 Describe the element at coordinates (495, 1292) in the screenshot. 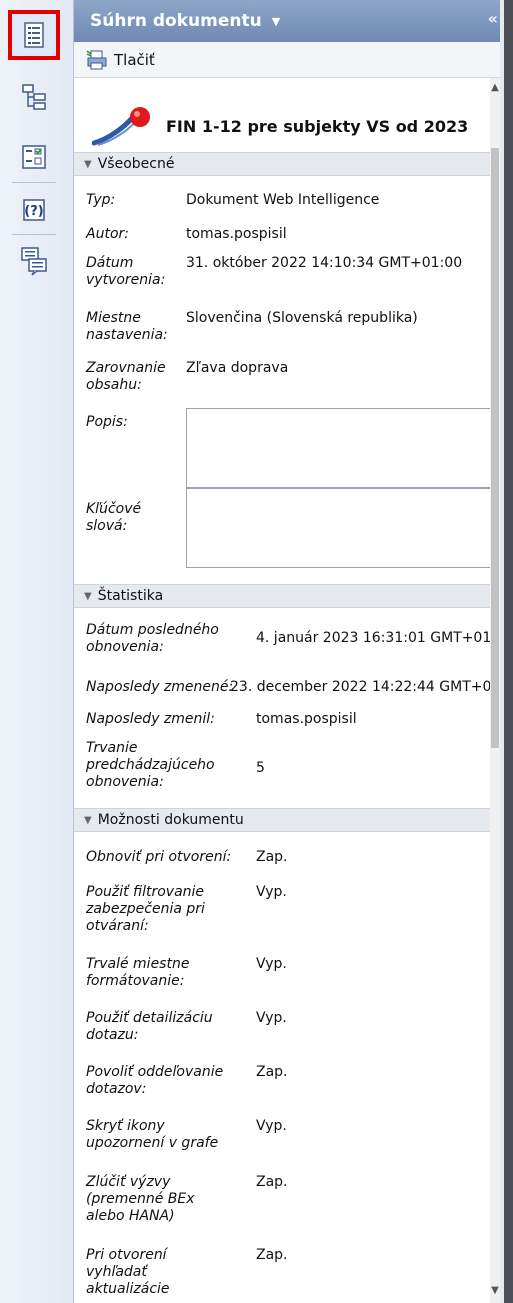

I see `scroll-down-icon: ▼` at that location.